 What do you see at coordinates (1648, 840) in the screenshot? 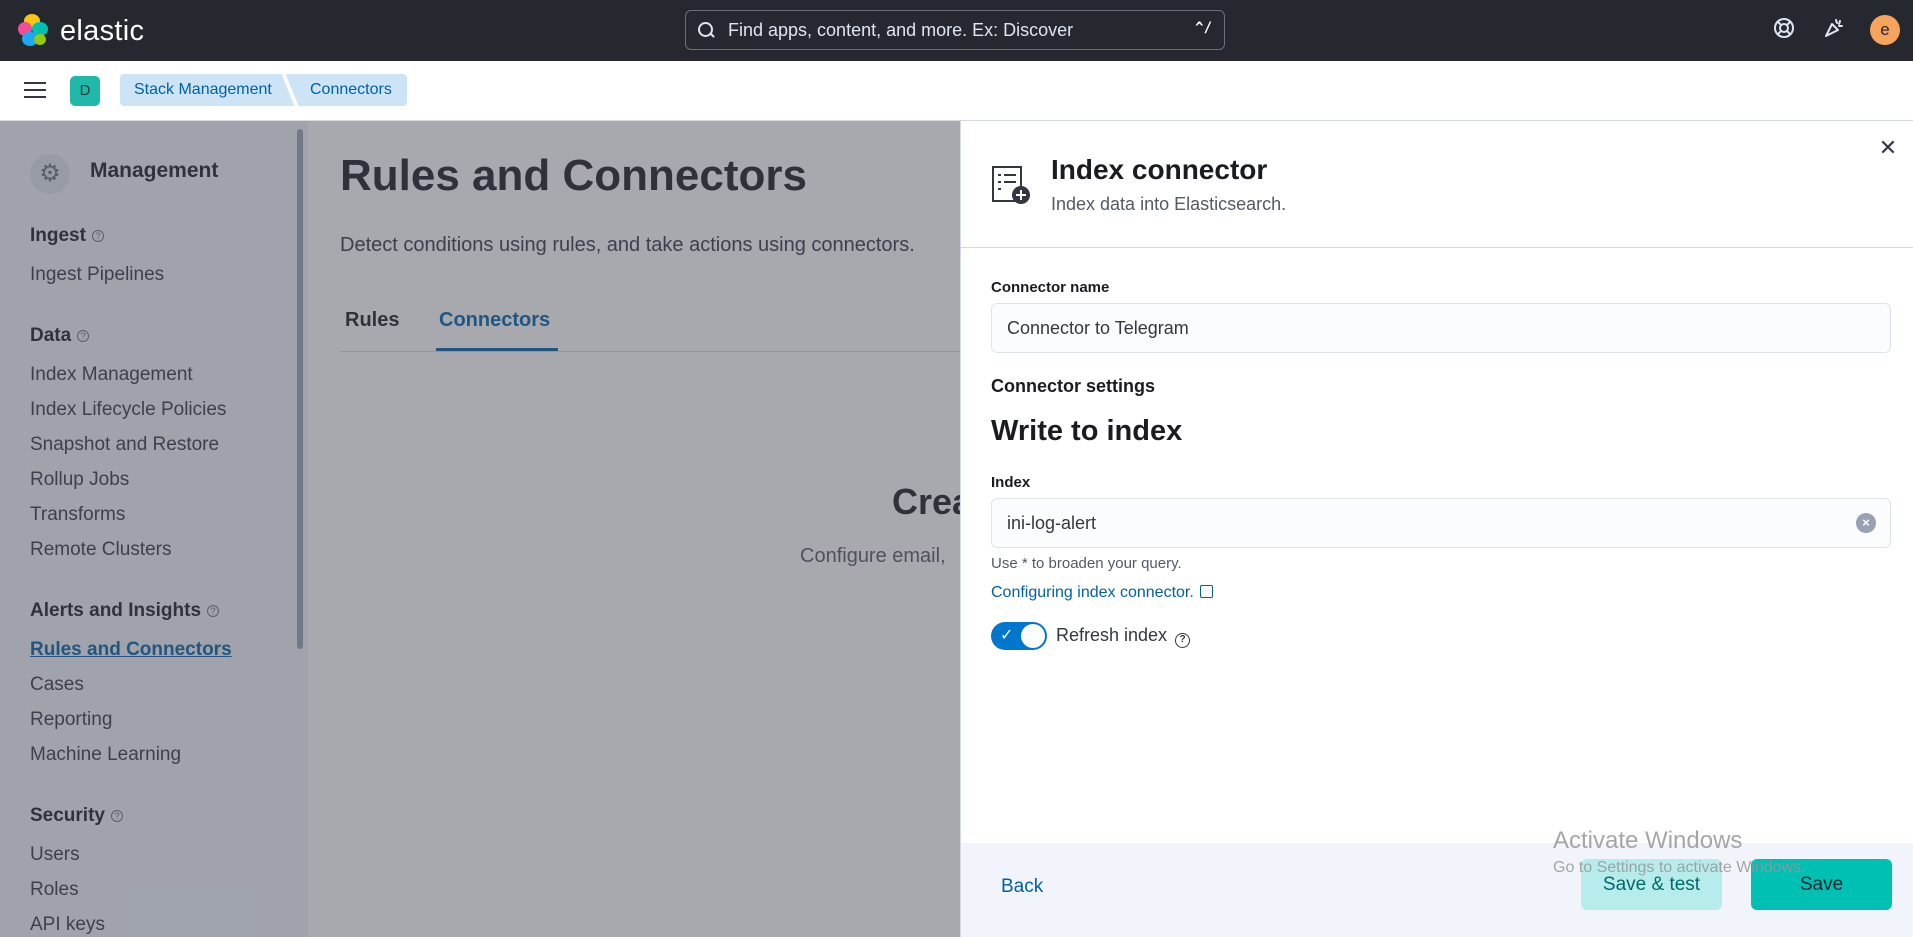
I see `watermark-line-1: Activate Windows` at bounding box center [1648, 840].